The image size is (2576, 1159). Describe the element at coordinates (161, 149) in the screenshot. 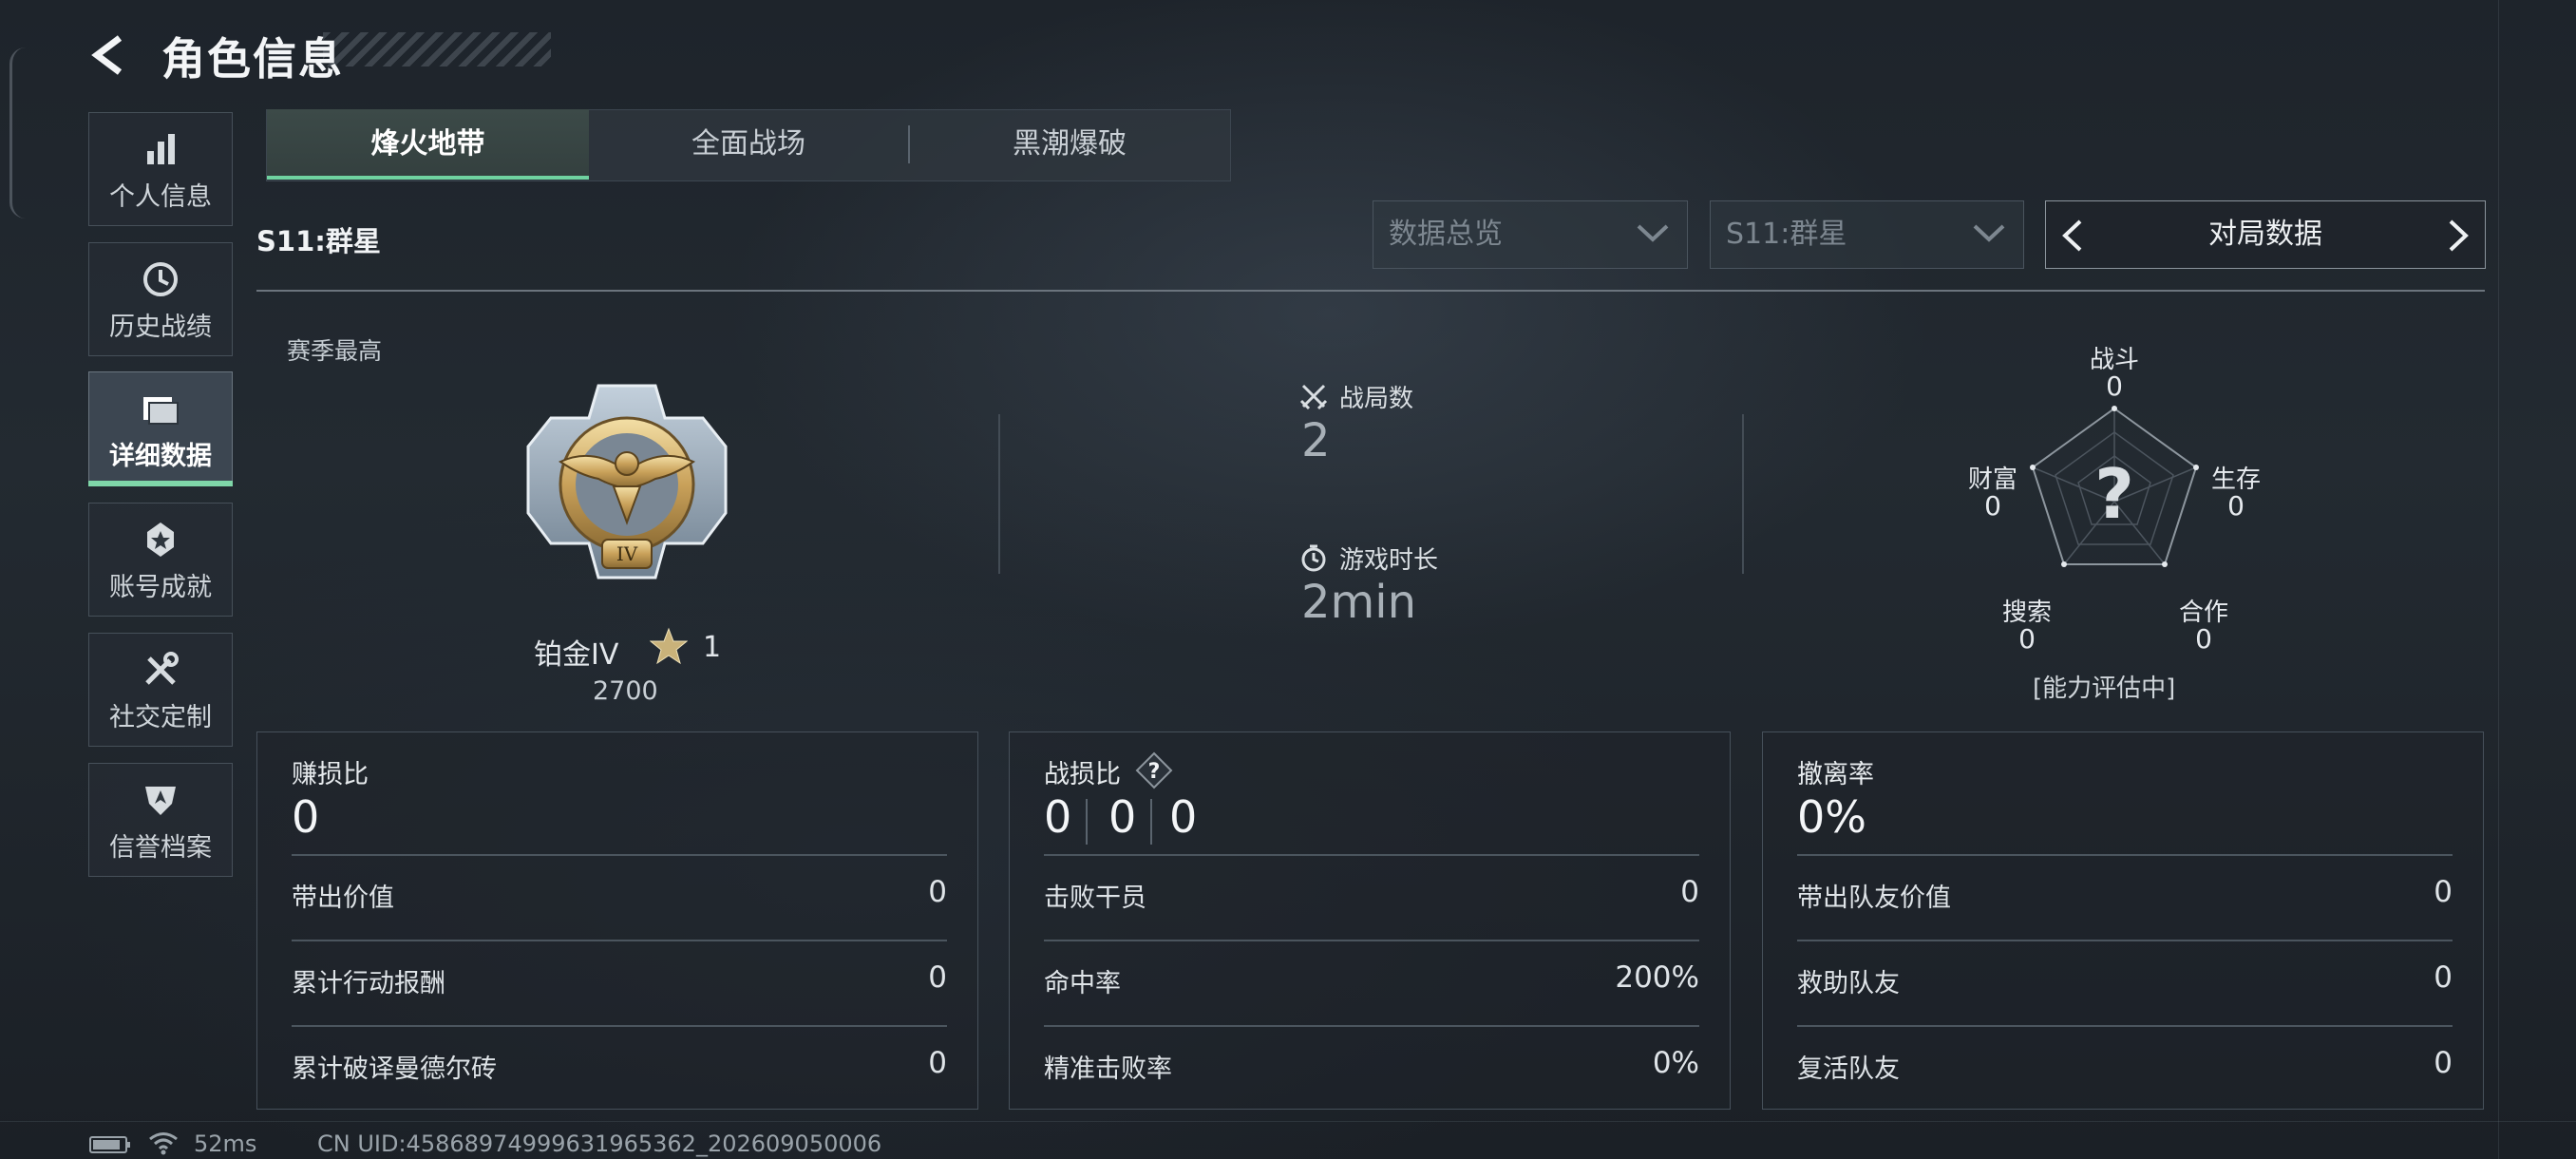

I see `bar-chart-icon` at that location.